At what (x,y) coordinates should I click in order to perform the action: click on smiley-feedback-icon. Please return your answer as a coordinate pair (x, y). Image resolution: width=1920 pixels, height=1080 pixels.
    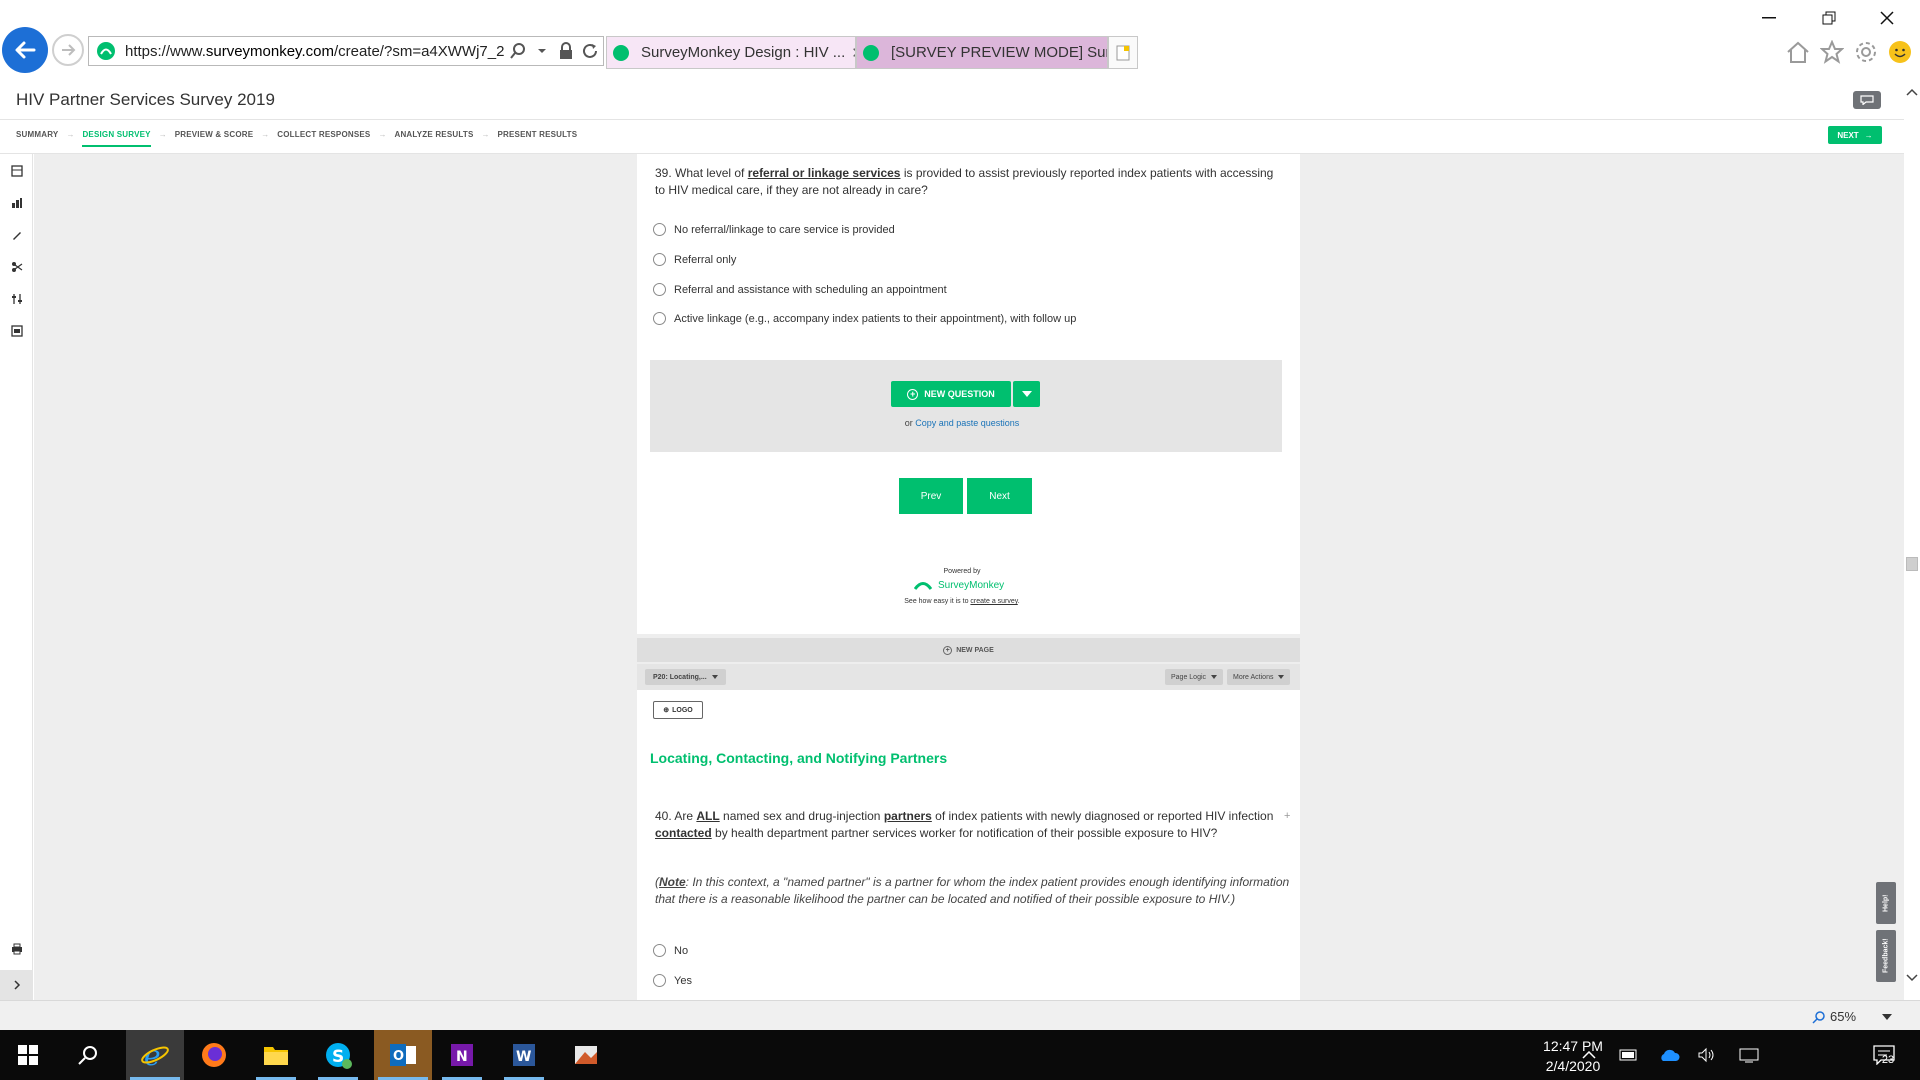
    Looking at the image, I should click on (1900, 52).